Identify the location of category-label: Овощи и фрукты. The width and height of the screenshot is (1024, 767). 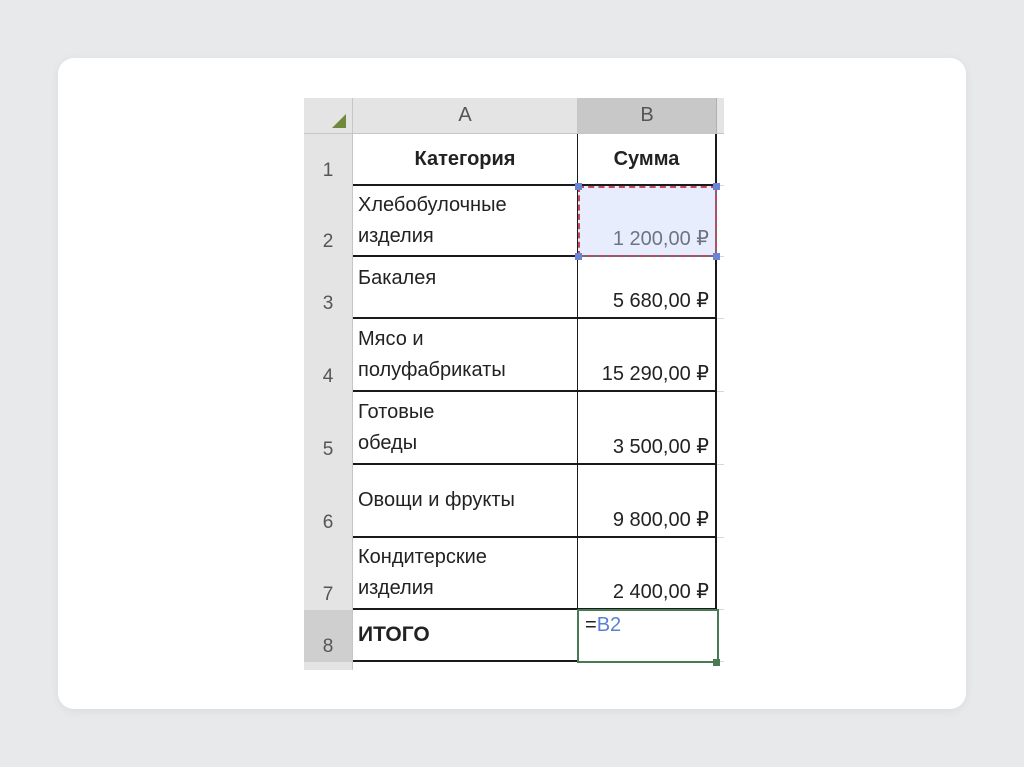
(436, 500).